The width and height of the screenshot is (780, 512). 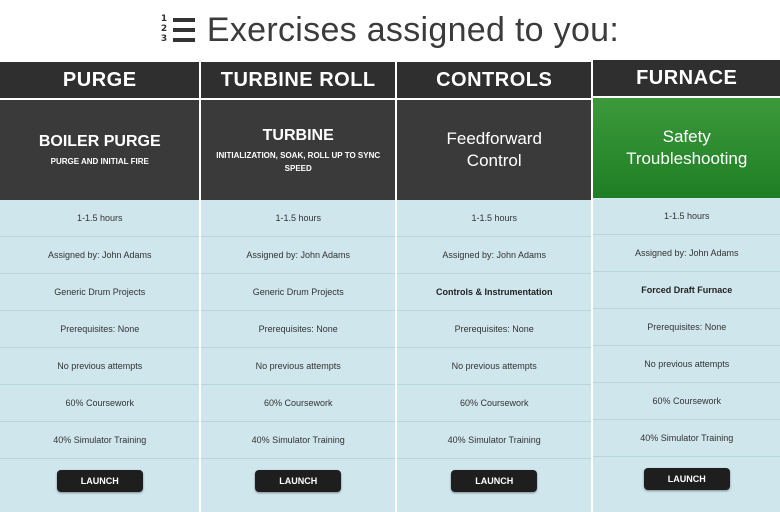 I want to click on exercise-subtitle: PURGE AND INITIAL FIRE, so click(x=99, y=161).